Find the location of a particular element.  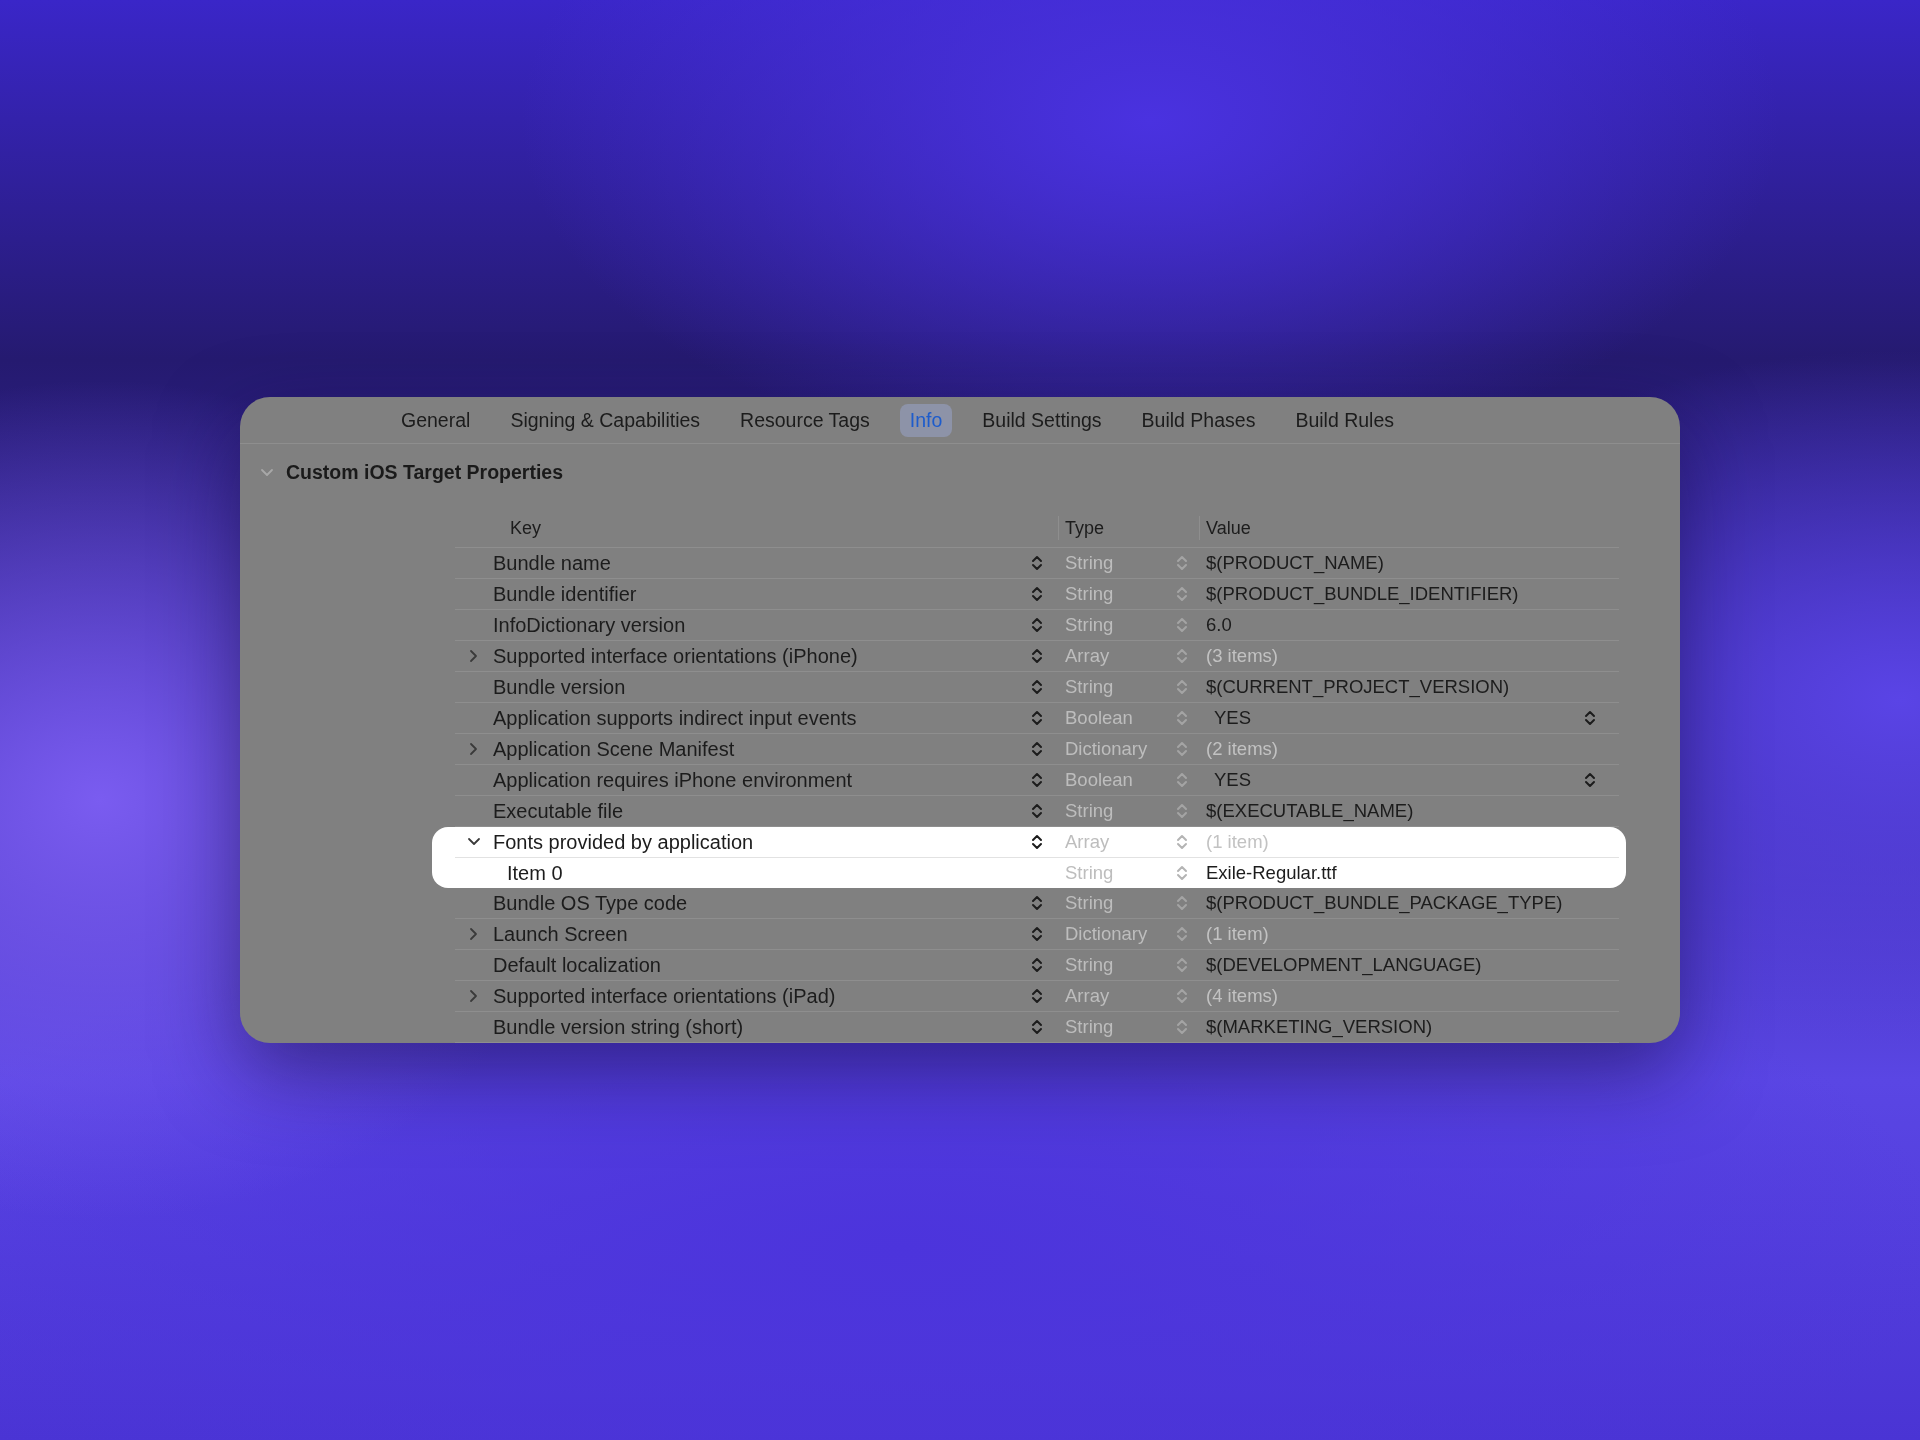

tab: Signing & Capabilities is located at coordinates (605, 420).